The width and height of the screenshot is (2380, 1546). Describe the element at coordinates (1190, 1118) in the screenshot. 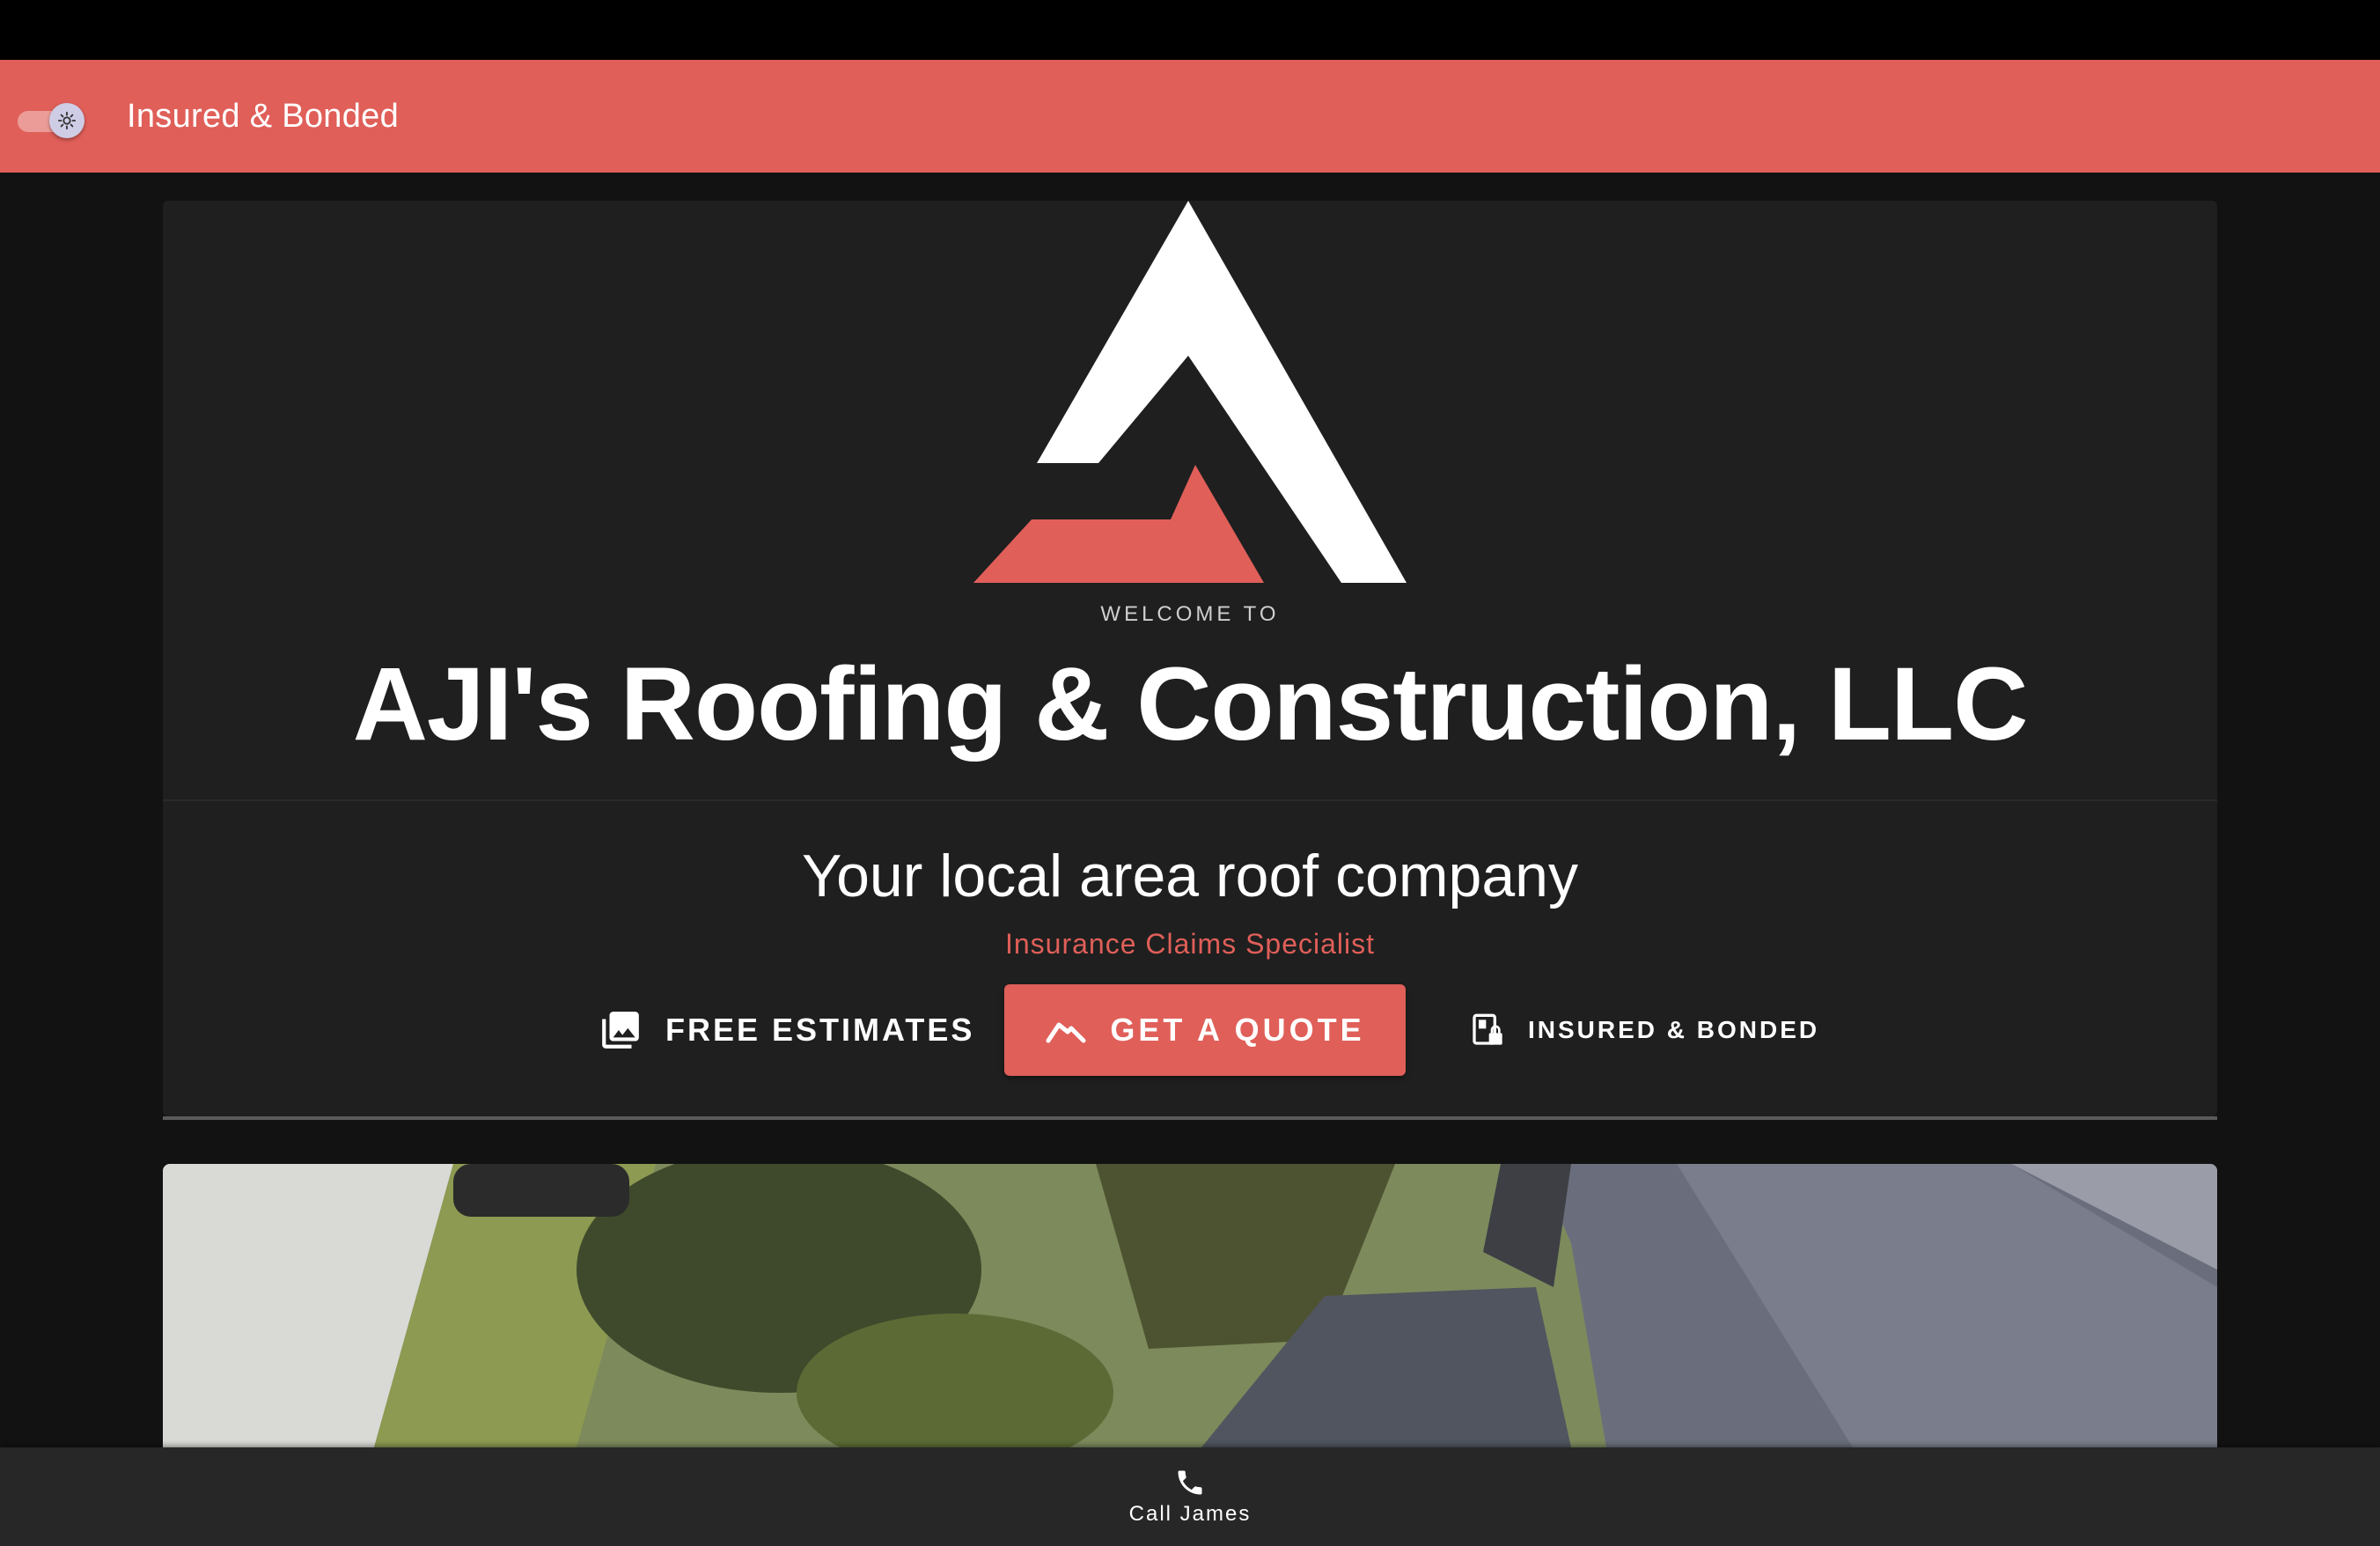

I see `section-divider` at that location.